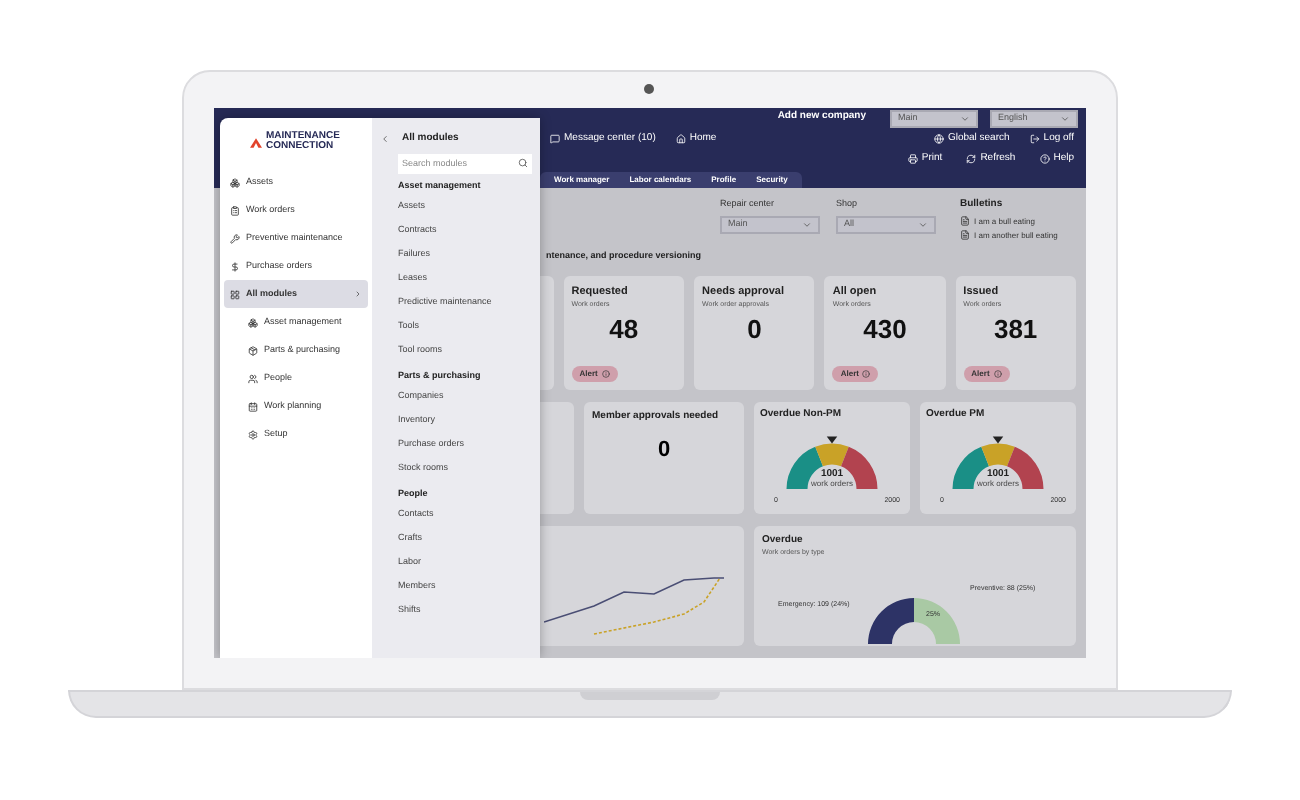 The width and height of the screenshot is (1300, 800). Describe the element at coordinates (253, 378) in the screenshot. I see `people-icon` at that location.